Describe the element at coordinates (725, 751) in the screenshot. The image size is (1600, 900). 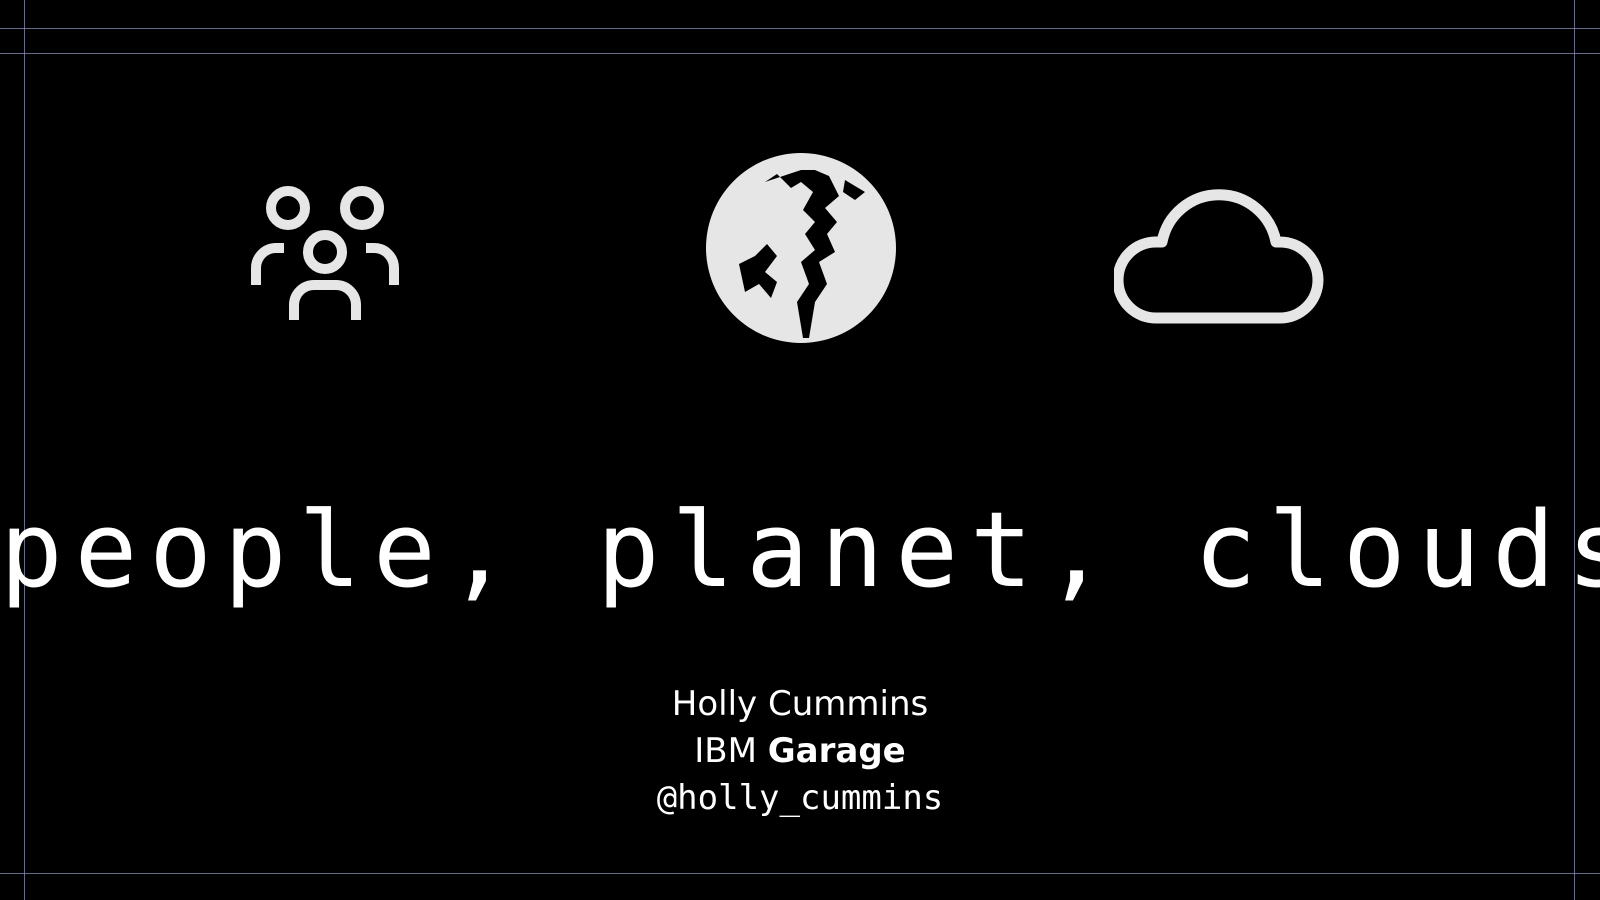
I see `organization-prefix: IBM` at that location.